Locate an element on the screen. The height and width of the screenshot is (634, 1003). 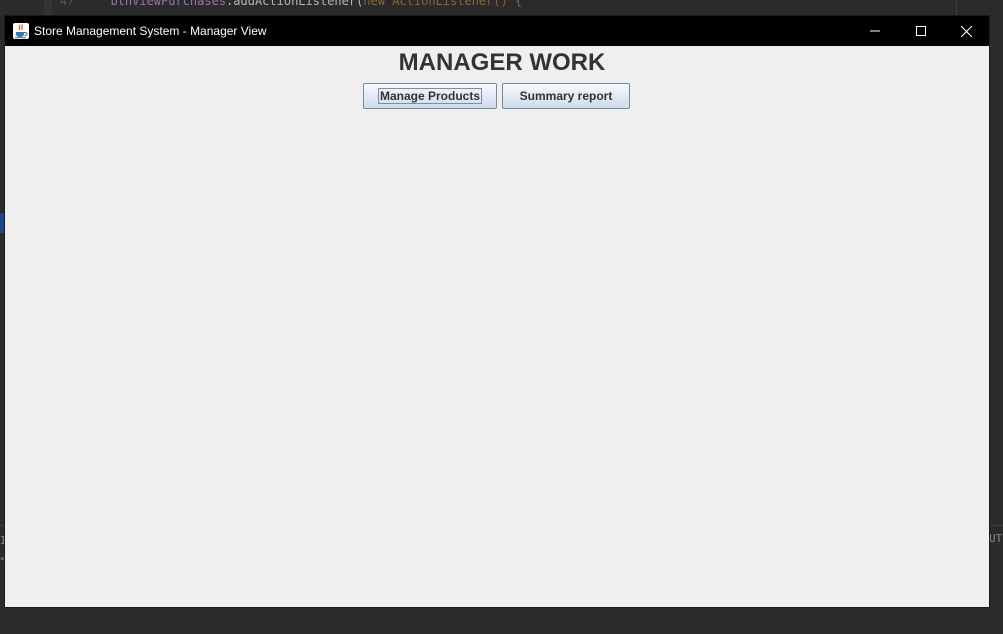
ide-line-number: 47 is located at coordinates (67, 4).